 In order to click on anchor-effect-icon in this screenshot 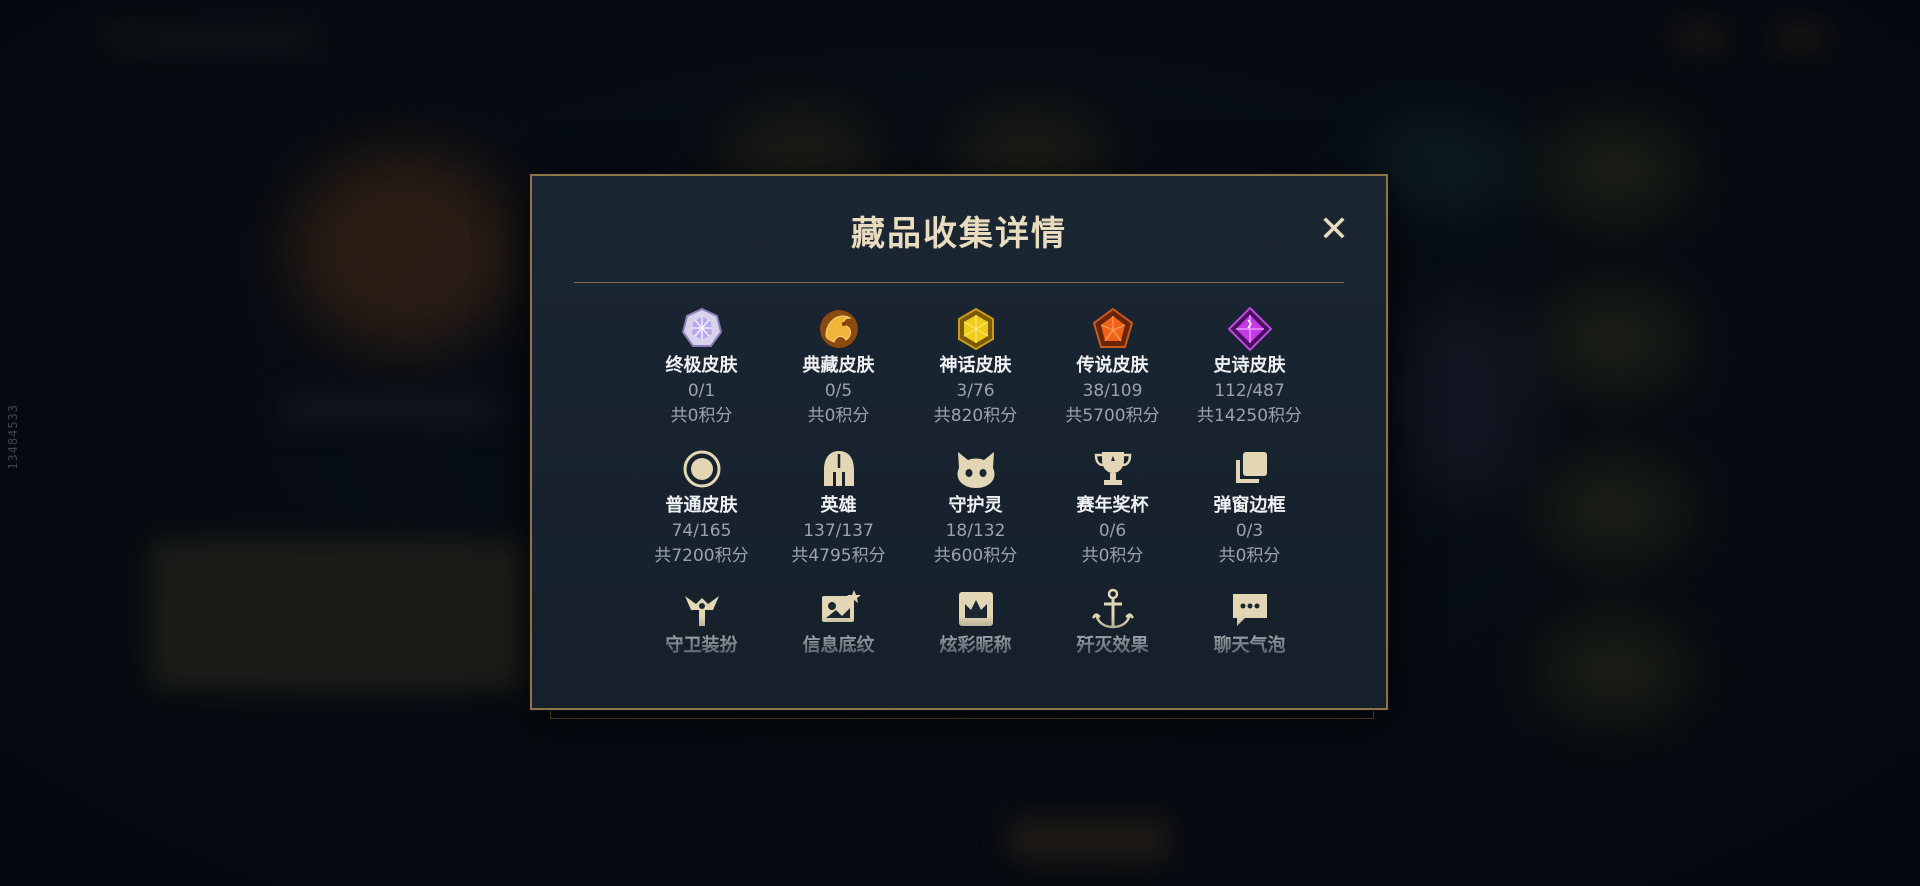, I will do `click(1112, 608)`.